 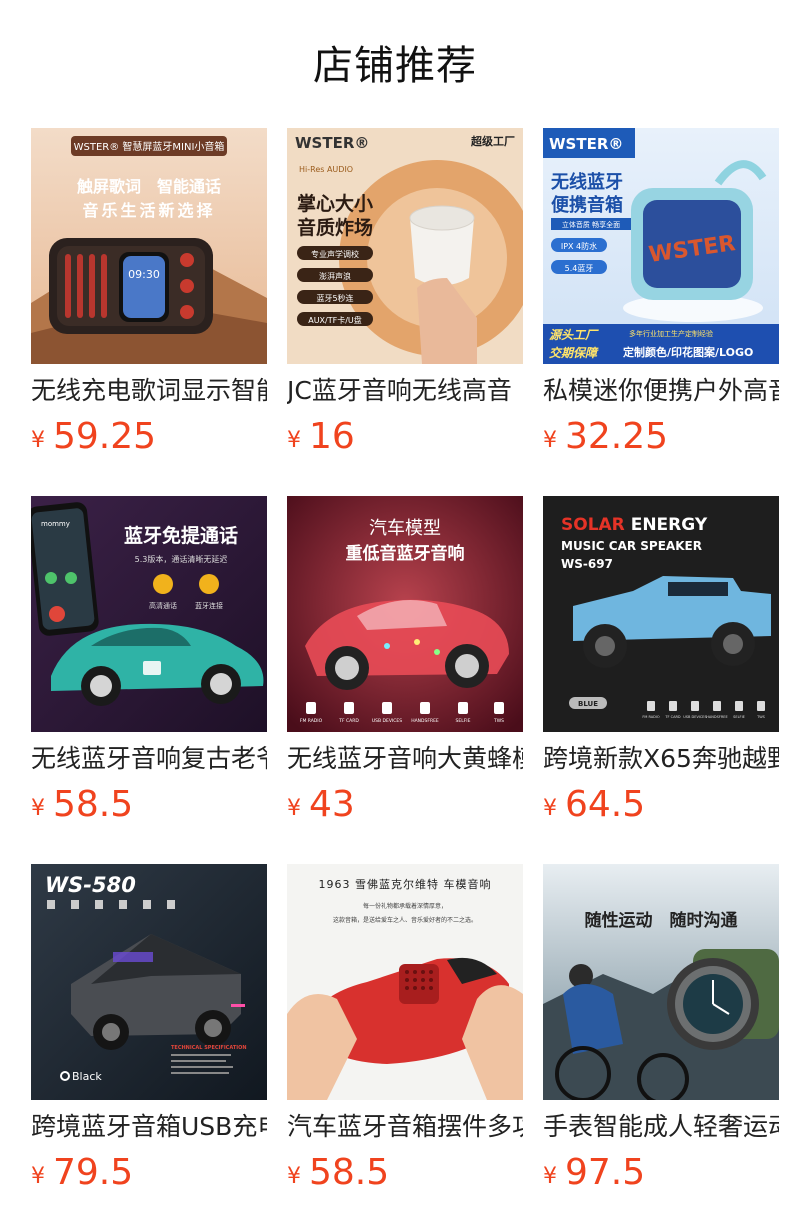 I want to click on product-name: 汽车蓝牙音箱摆件多功能, so click(x=405, y=1127).